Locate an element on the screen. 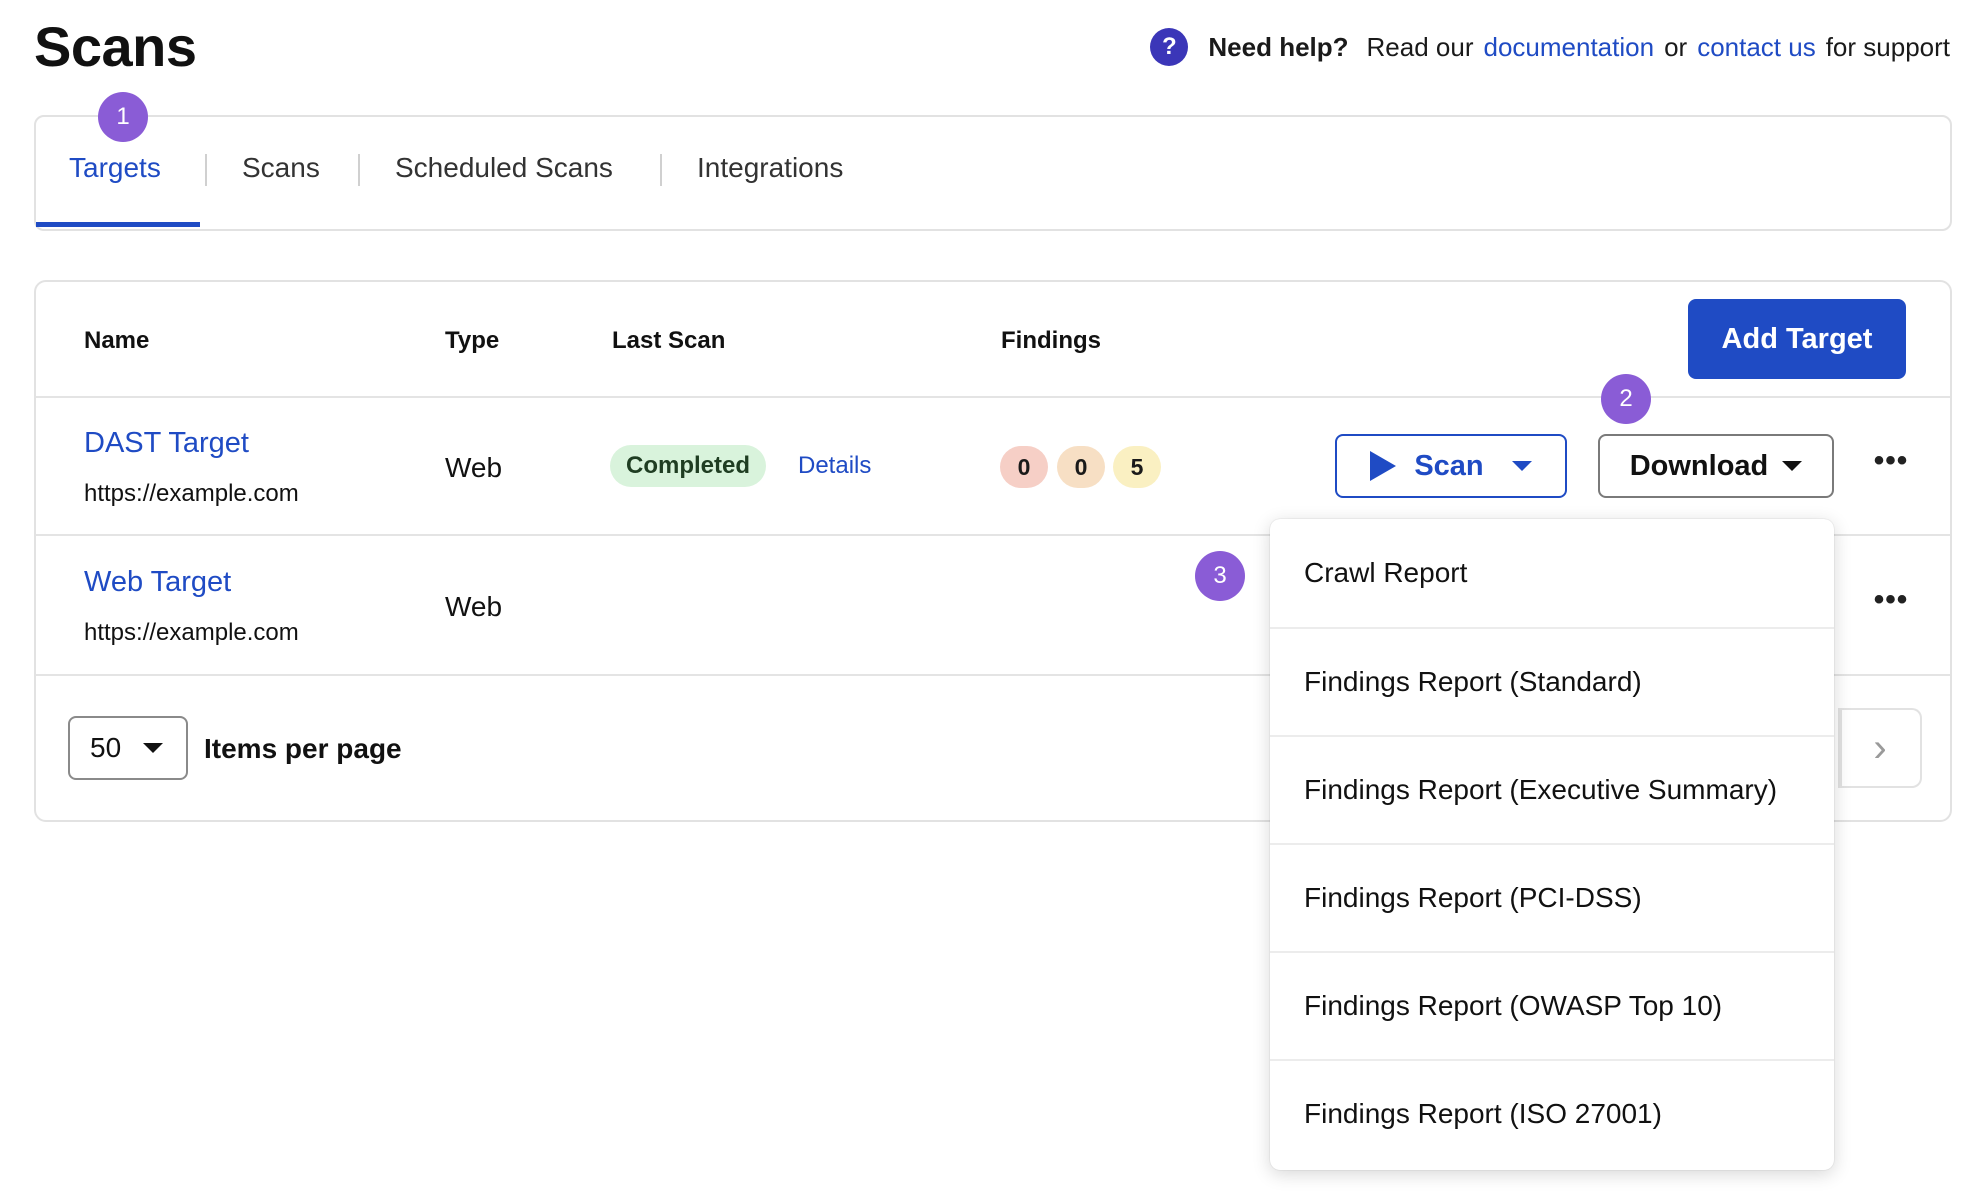 This screenshot has width=1986, height=1194. findings-medium-count: 5 is located at coordinates (1137, 467).